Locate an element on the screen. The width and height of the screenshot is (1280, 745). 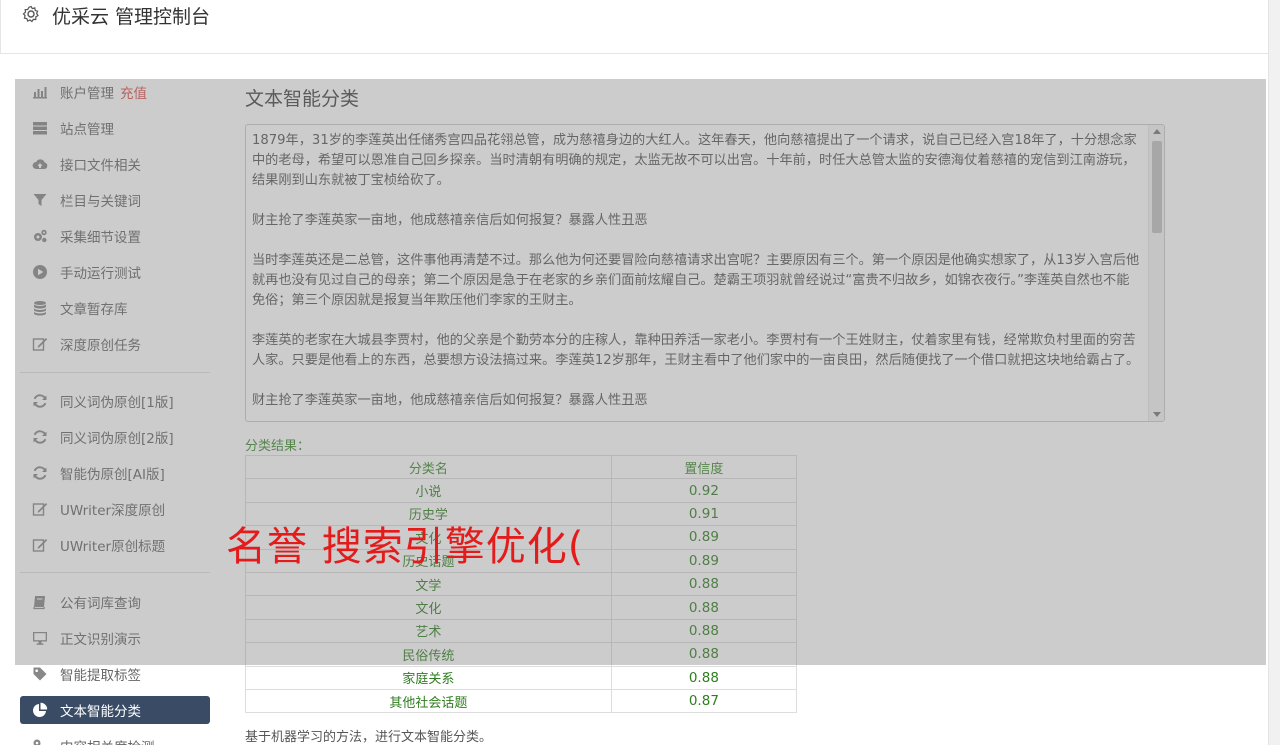
gear-icon is located at coordinates (31, 14).